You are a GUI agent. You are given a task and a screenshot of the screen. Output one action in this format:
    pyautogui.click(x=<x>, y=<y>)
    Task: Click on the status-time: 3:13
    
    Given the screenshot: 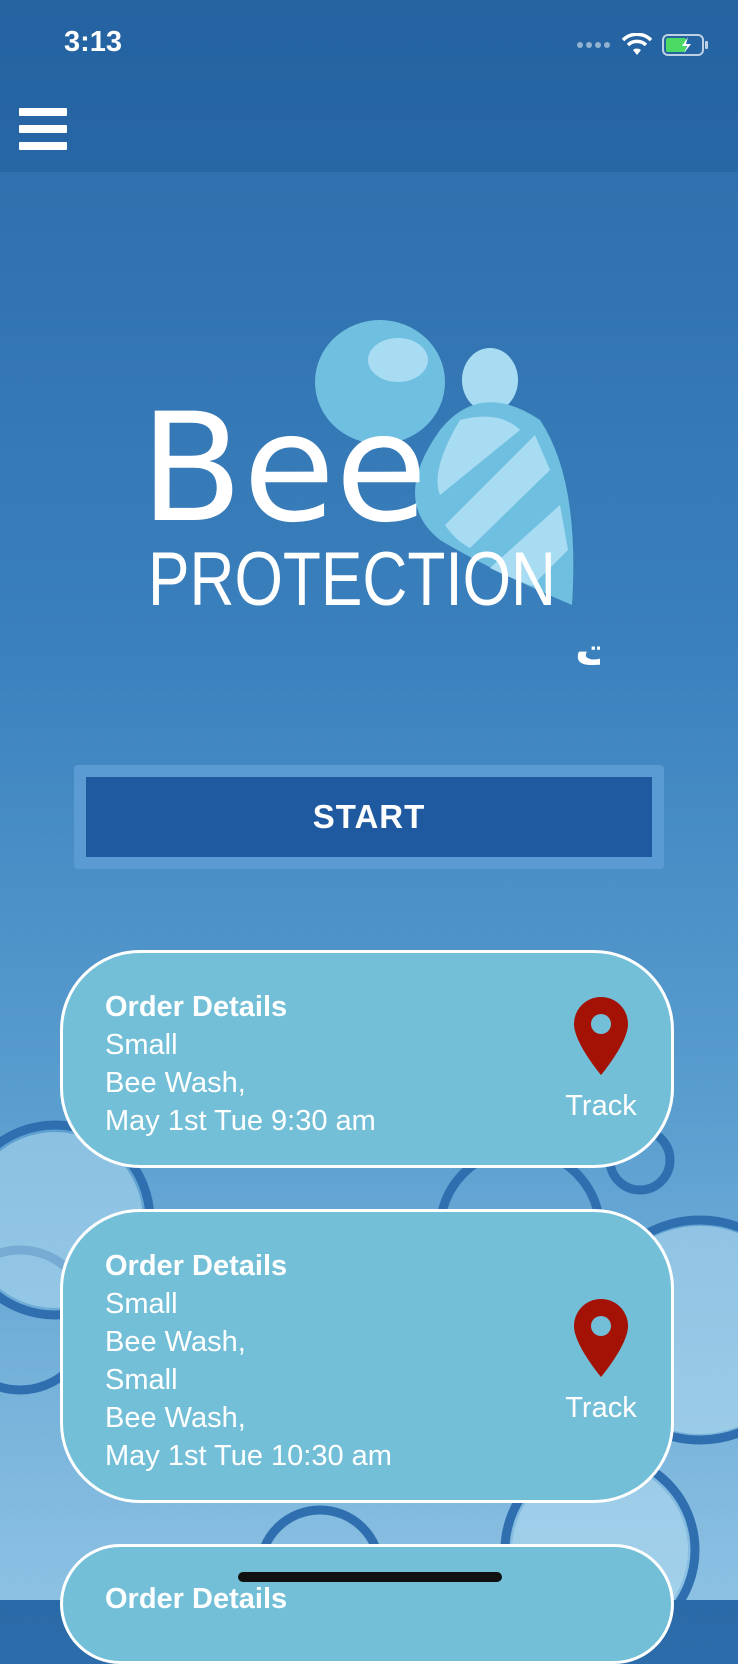 What is the action you would take?
    pyautogui.click(x=93, y=42)
    